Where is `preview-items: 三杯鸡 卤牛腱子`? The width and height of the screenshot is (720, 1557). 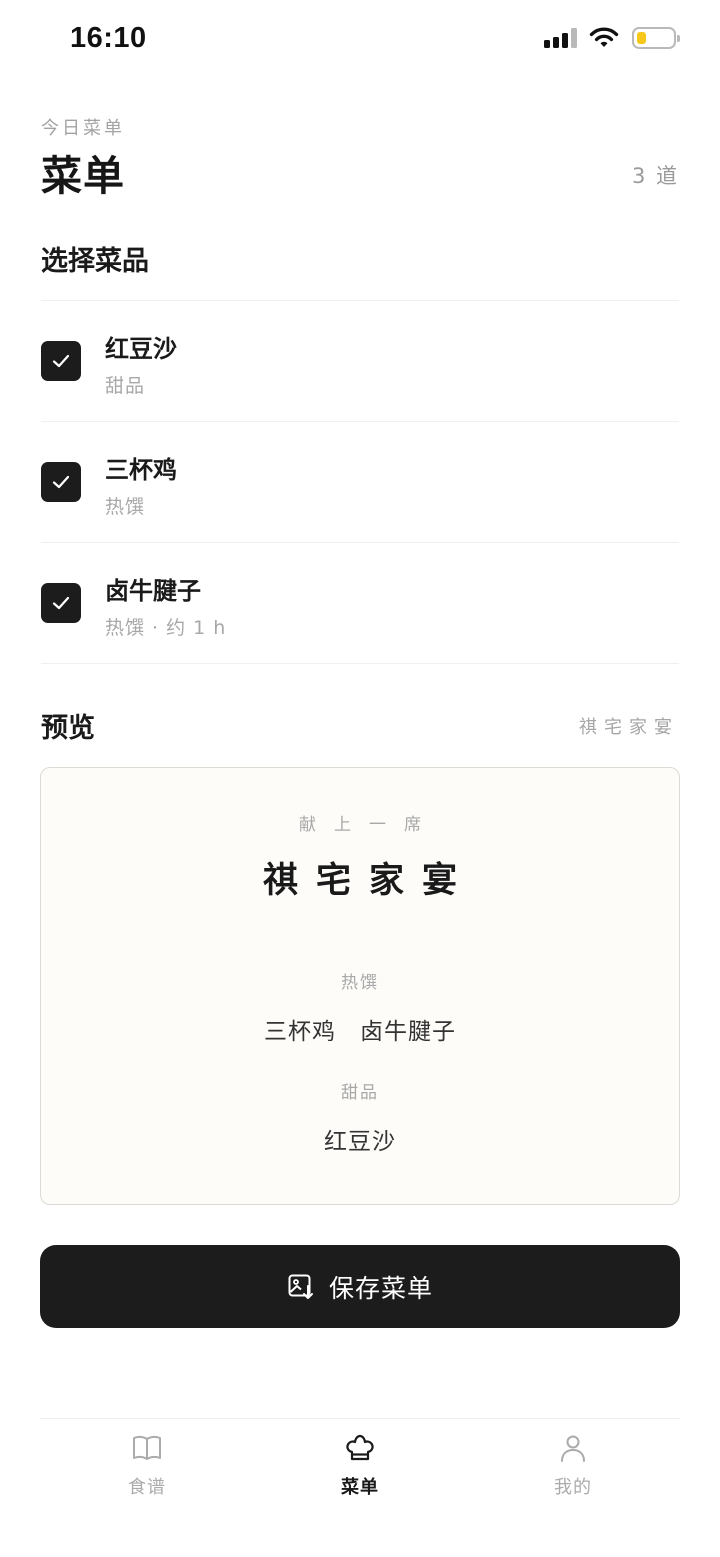 preview-items: 三杯鸡 卤牛腱子 is located at coordinates (360, 1029).